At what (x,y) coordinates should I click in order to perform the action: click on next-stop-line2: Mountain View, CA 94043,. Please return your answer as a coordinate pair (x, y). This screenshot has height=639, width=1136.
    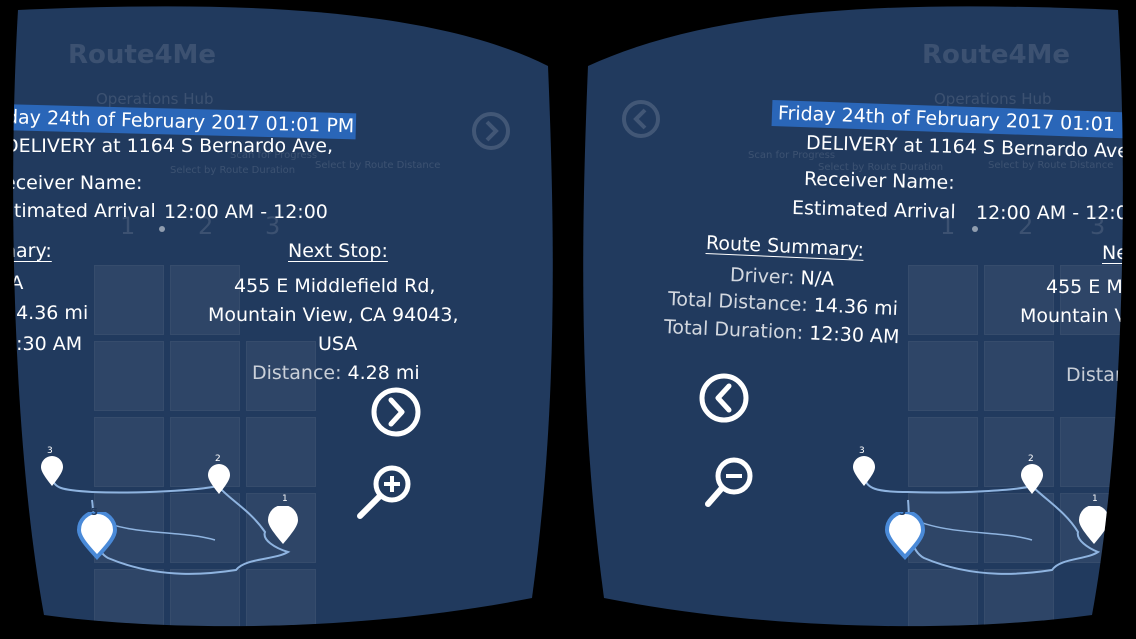
    Looking at the image, I should click on (333, 315).